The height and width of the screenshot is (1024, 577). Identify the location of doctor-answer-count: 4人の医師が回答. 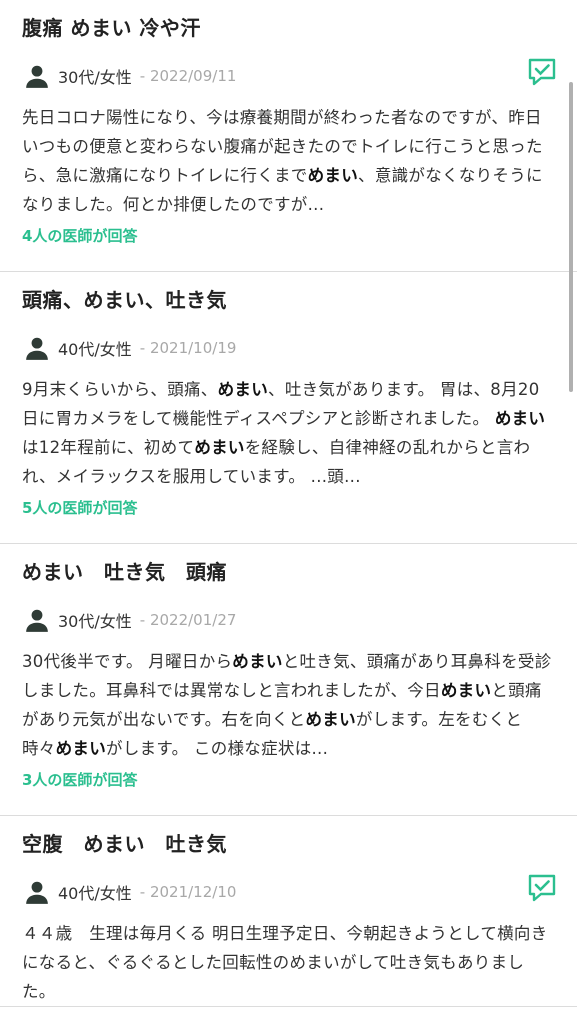
(288, 248).